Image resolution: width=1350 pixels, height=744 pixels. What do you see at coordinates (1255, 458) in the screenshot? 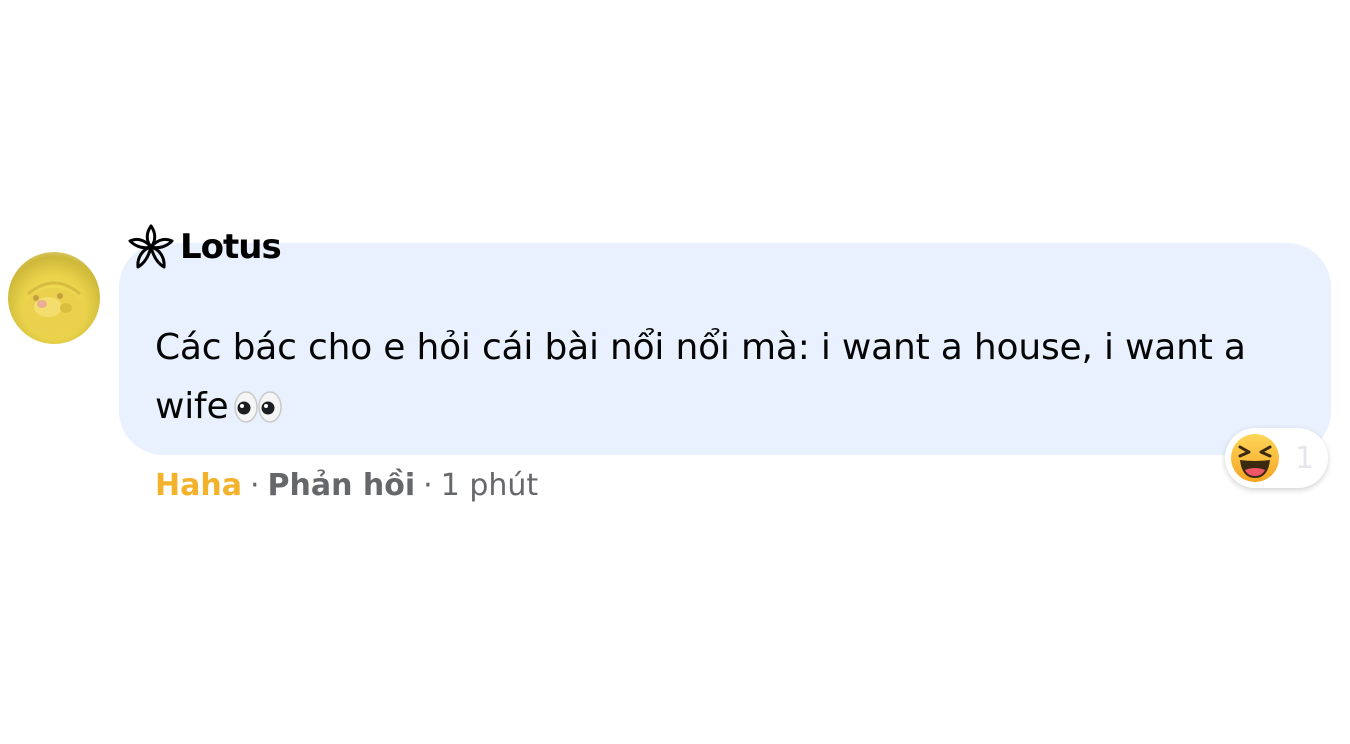
I see `haha-emoji-icon` at bounding box center [1255, 458].